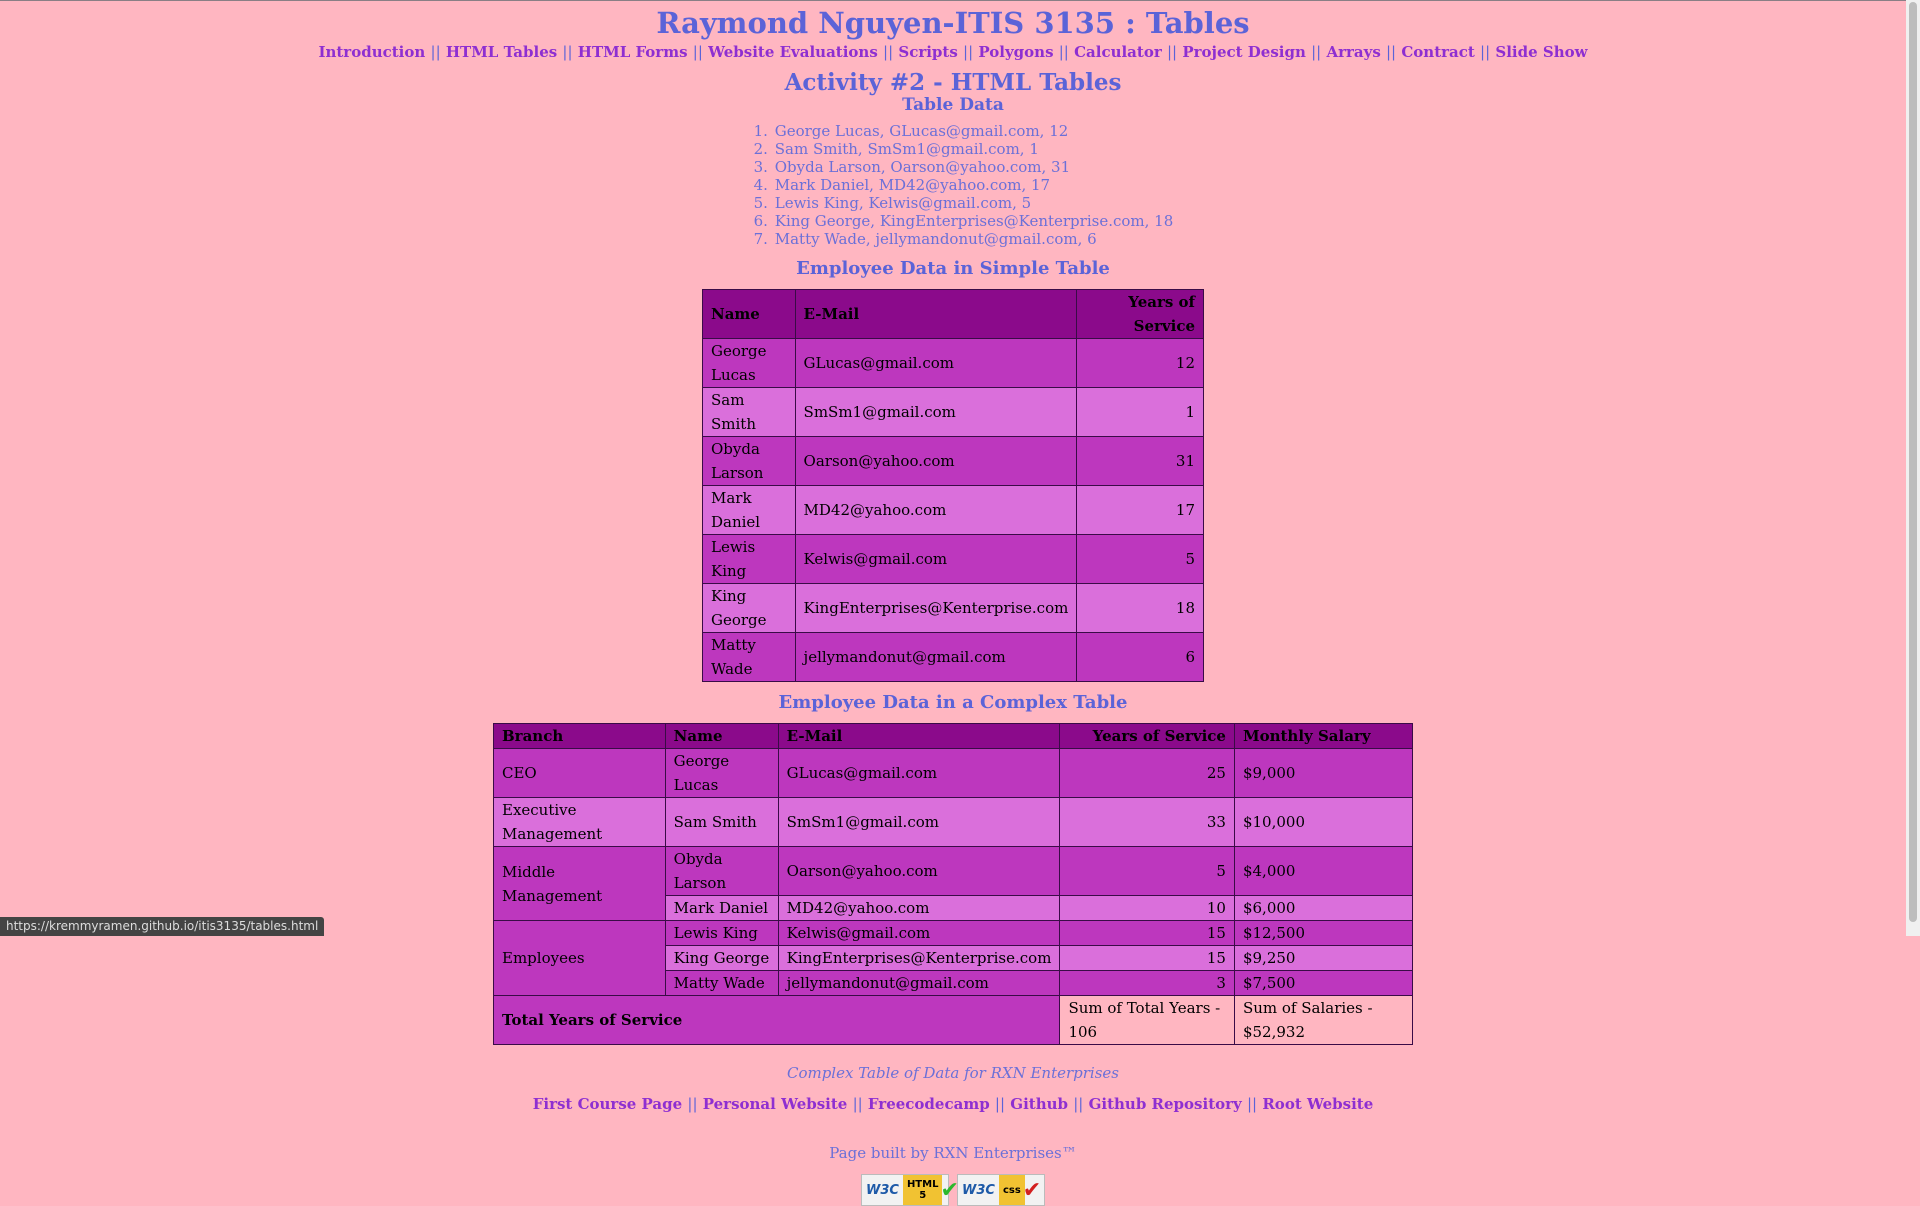 This screenshot has width=1920, height=1206. Describe the element at coordinates (973, 203) in the screenshot. I see `list-item: Lewis King, Kelwis@gmail.com, 5` at that location.